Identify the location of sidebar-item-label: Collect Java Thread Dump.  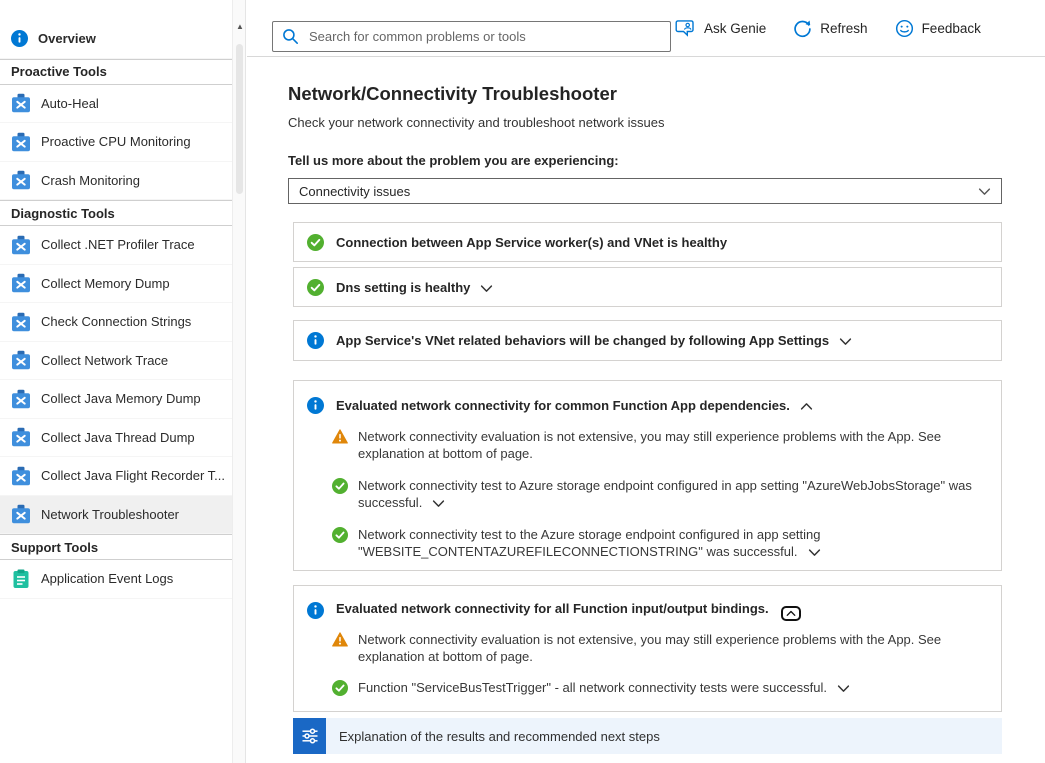
(118, 437).